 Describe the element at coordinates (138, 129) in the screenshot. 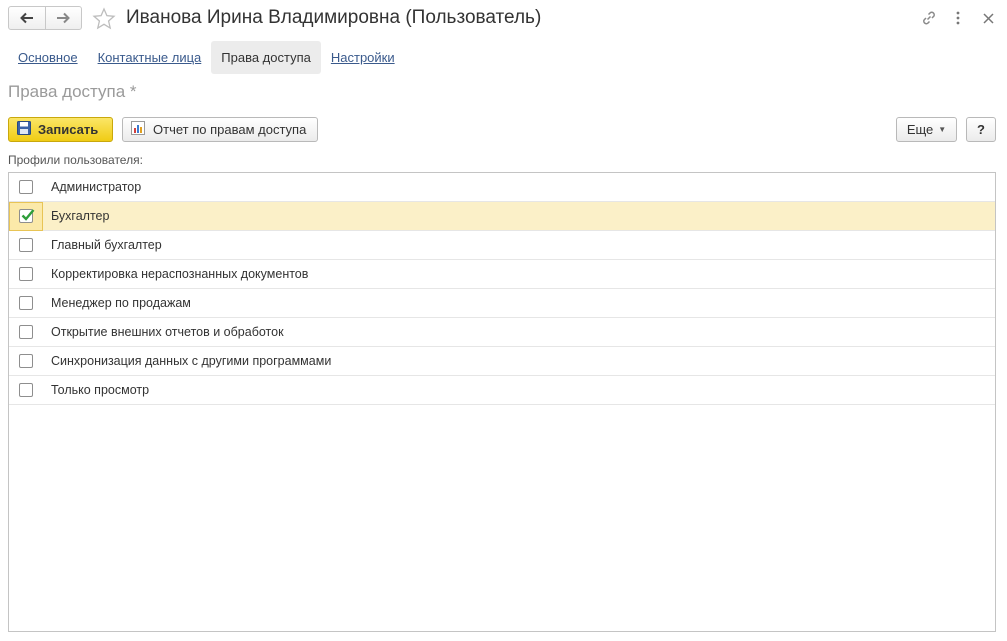

I see `report-chart-icon` at that location.